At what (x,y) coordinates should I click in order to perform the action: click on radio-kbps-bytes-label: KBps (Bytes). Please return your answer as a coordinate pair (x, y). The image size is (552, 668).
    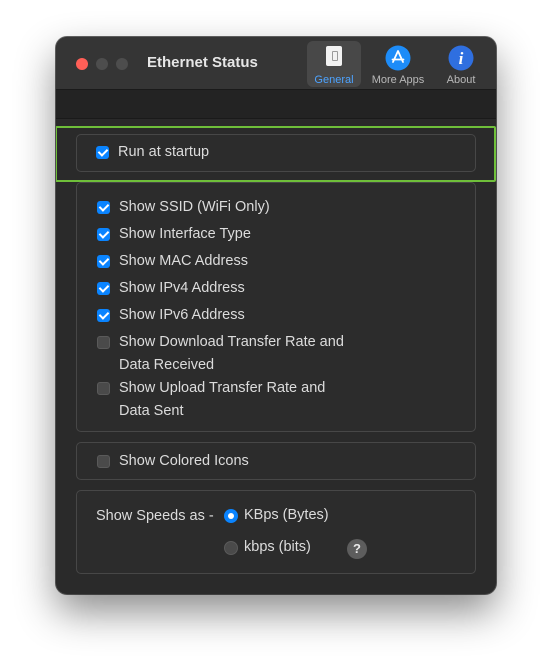
    Looking at the image, I should click on (286, 515).